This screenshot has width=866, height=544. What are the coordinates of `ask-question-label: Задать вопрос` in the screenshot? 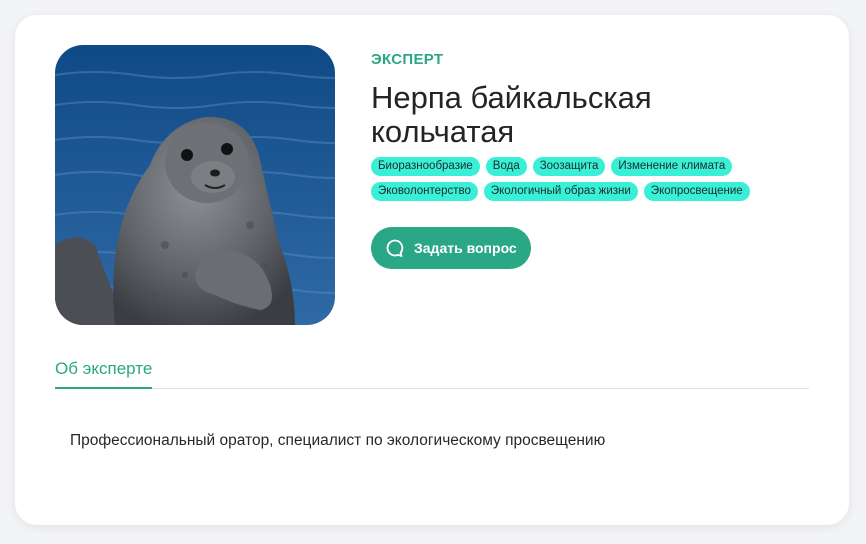 It's located at (465, 248).